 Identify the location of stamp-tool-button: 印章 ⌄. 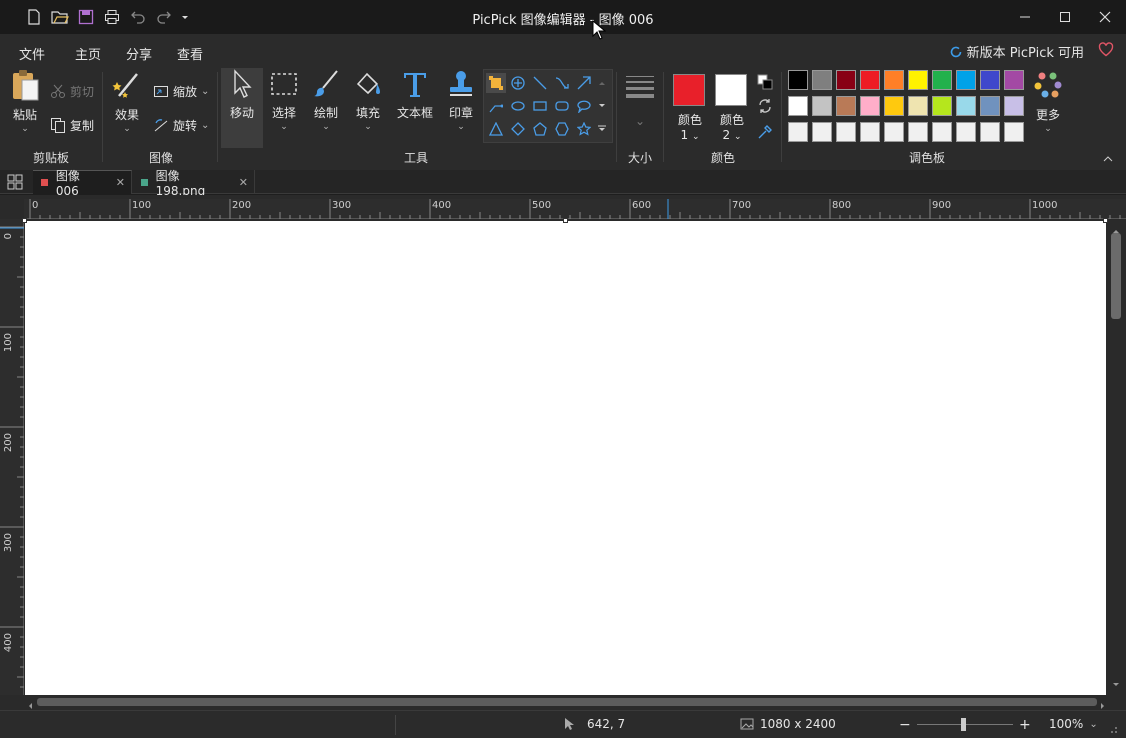
(461, 107).